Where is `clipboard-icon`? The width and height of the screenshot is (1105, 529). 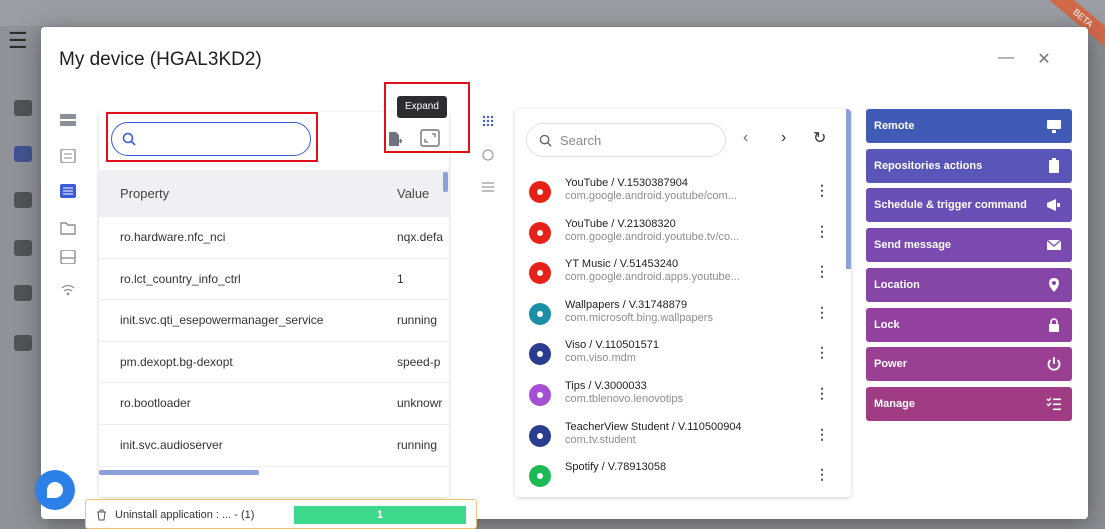
clipboard-icon is located at coordinates (1054, 165).